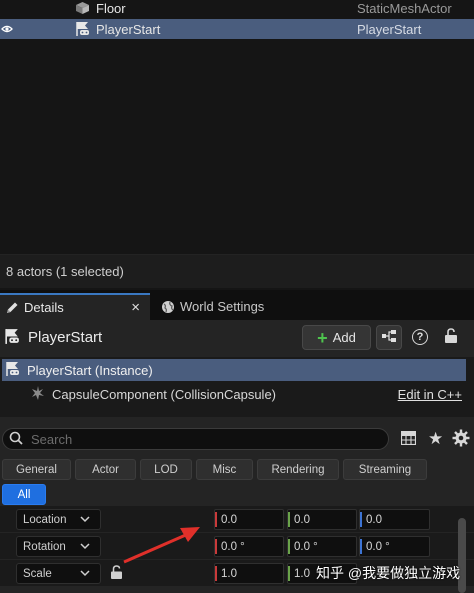 The width and height of the screenshot is (474, 593). What do you see at coordinates (404, 8) in the screenshot?
I see `outliner-item-type: StaticMeshActor` at bounding box center [404, 8].